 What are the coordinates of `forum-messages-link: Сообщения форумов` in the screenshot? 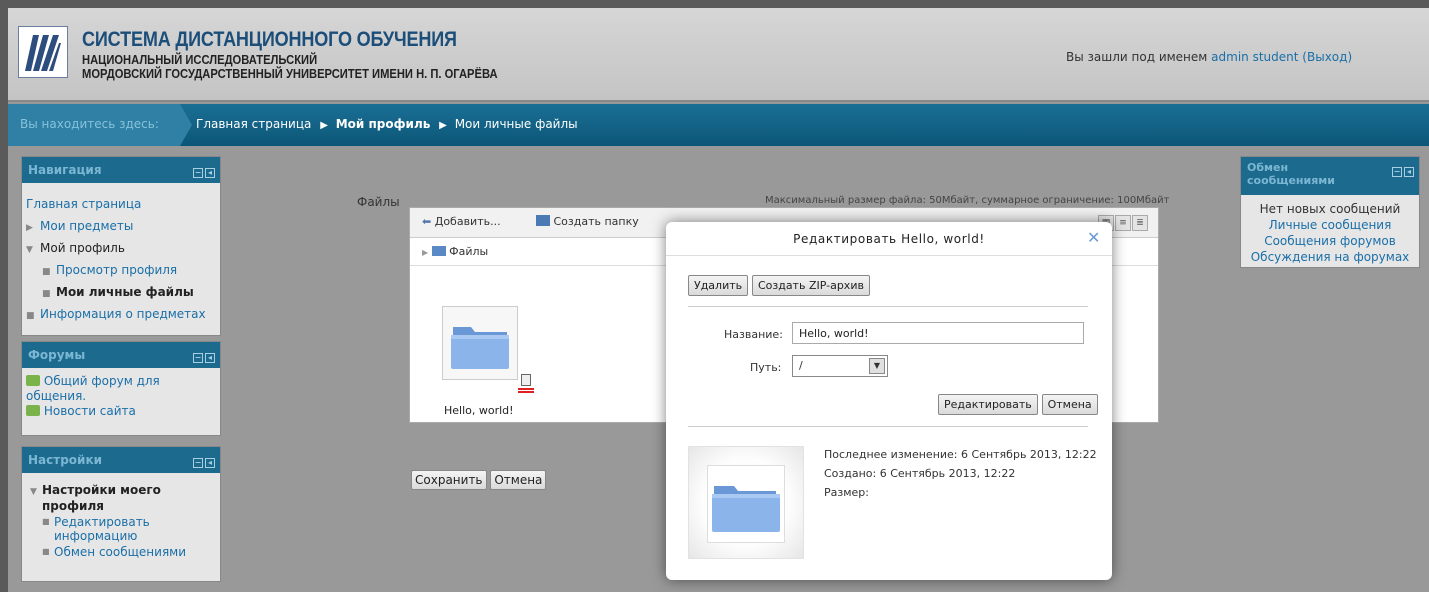 It's located at (1330, 241).